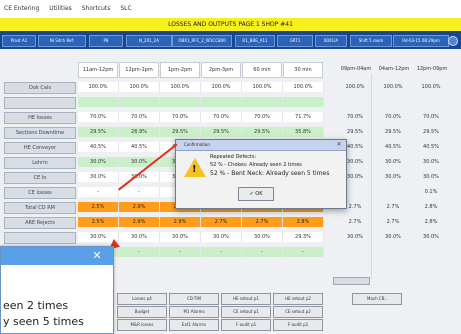 This screenshot has width=461, height=334. Describe the element at coordinates (246, 312) in the screenshot. I see `ce-setout-p1-button: CE setout p1` at that location.